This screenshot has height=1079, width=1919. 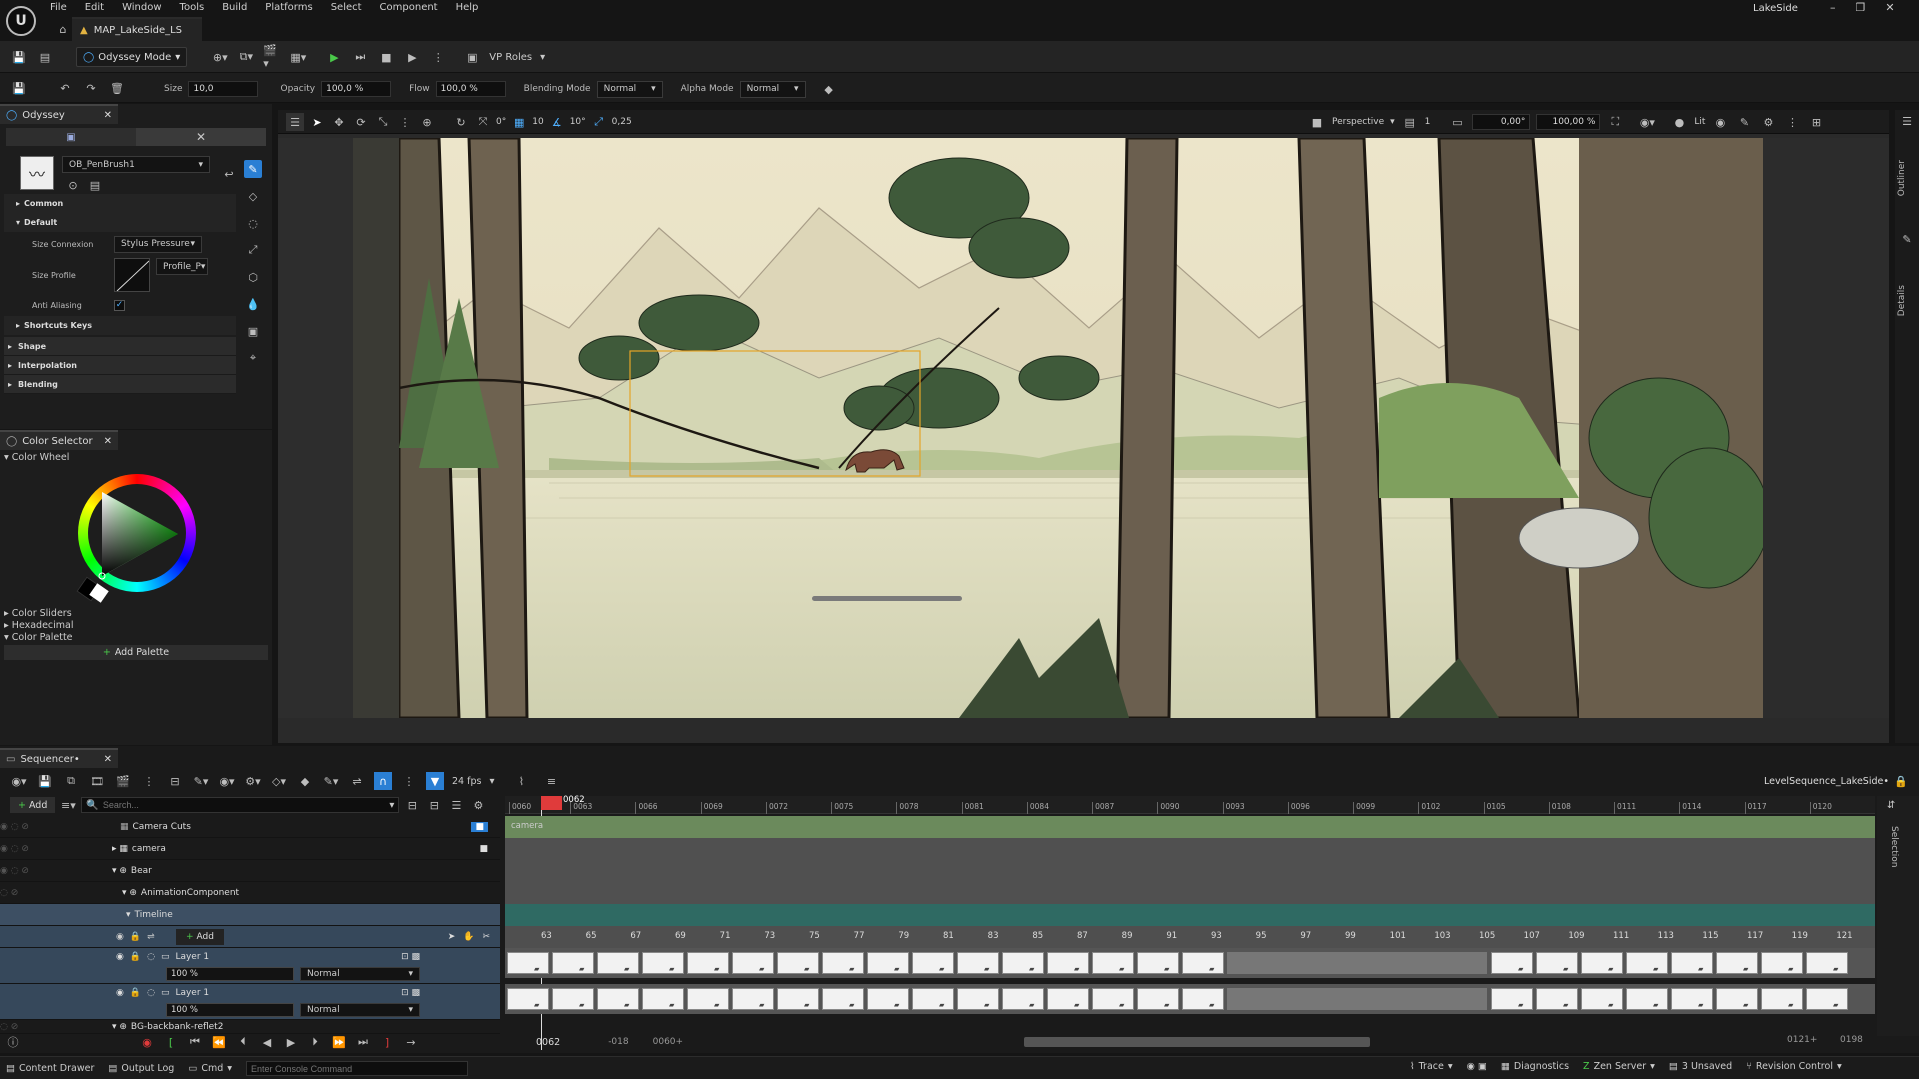 I want to click on menu-help: Help, so click(x=467, y=7).